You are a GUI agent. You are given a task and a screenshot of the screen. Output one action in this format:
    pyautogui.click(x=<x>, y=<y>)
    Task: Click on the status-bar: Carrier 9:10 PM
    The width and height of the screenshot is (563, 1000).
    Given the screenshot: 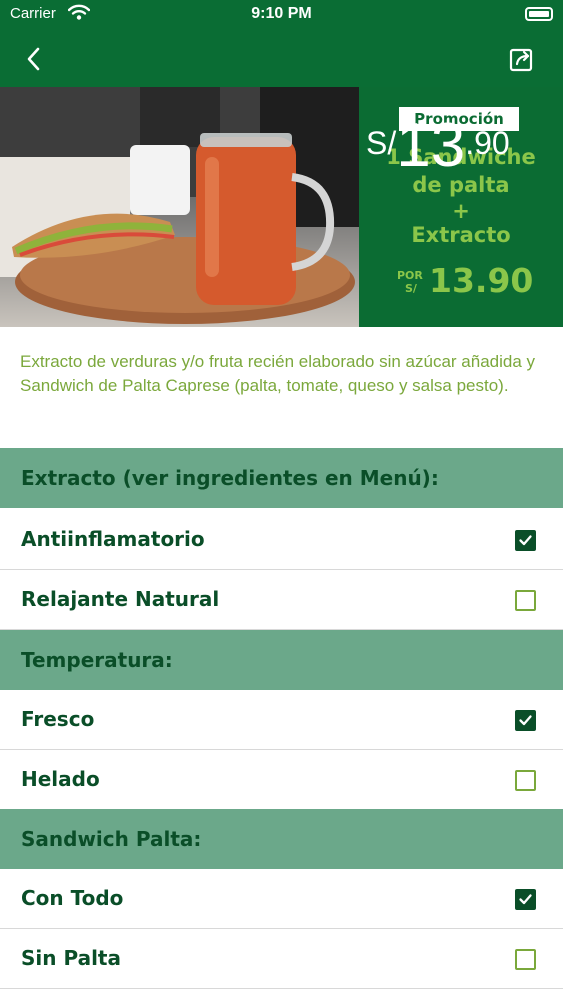 What is the action you would take?
    pyautogui.click(x=281, y=15)
    